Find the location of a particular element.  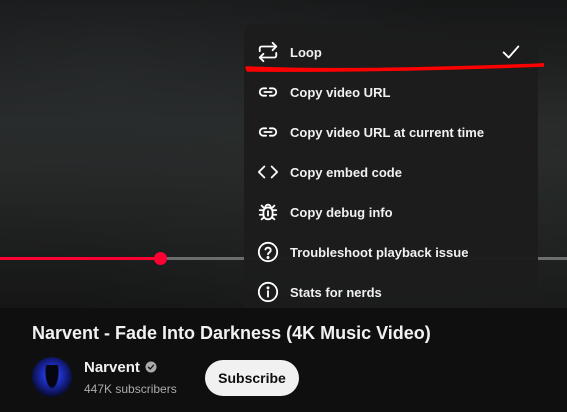

menu-item-copy-debug-info: Copy debug info is located at coordinates (391, 212).